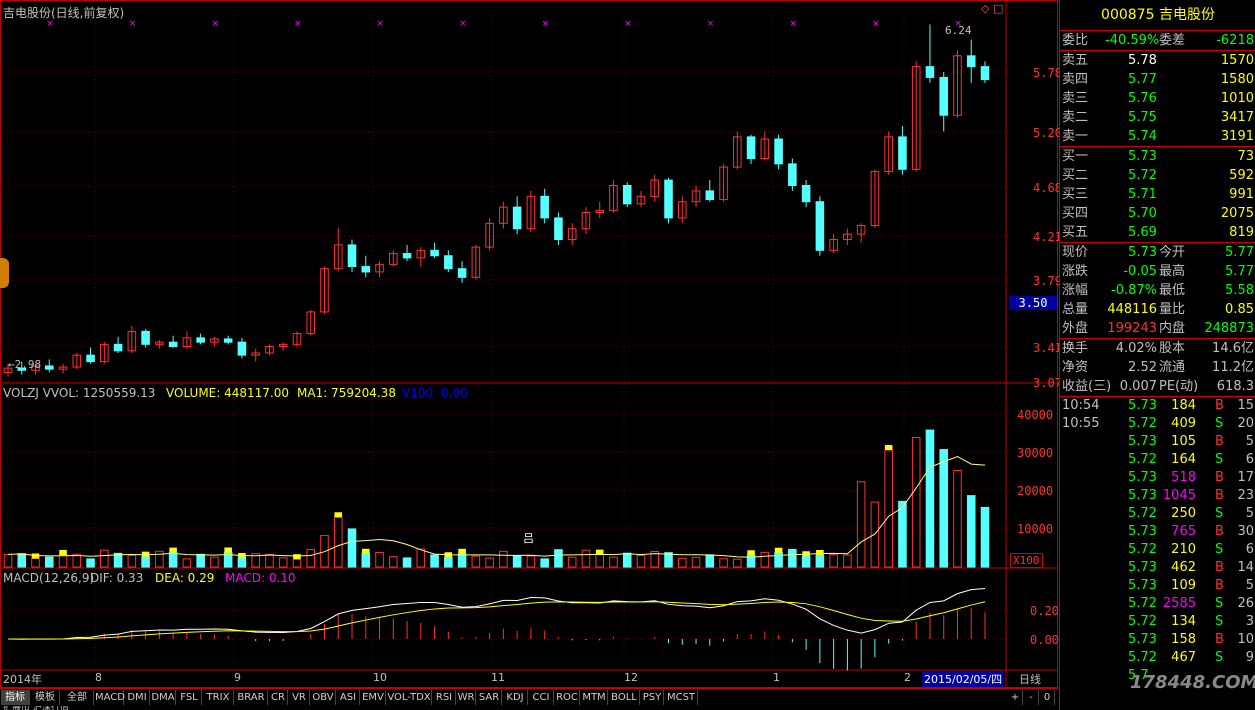 This screenshot has width=1255, height=710. Describe the element at coordinates (681, 697) in the screenshot. I see `tab-mcst: MCST` at that location.